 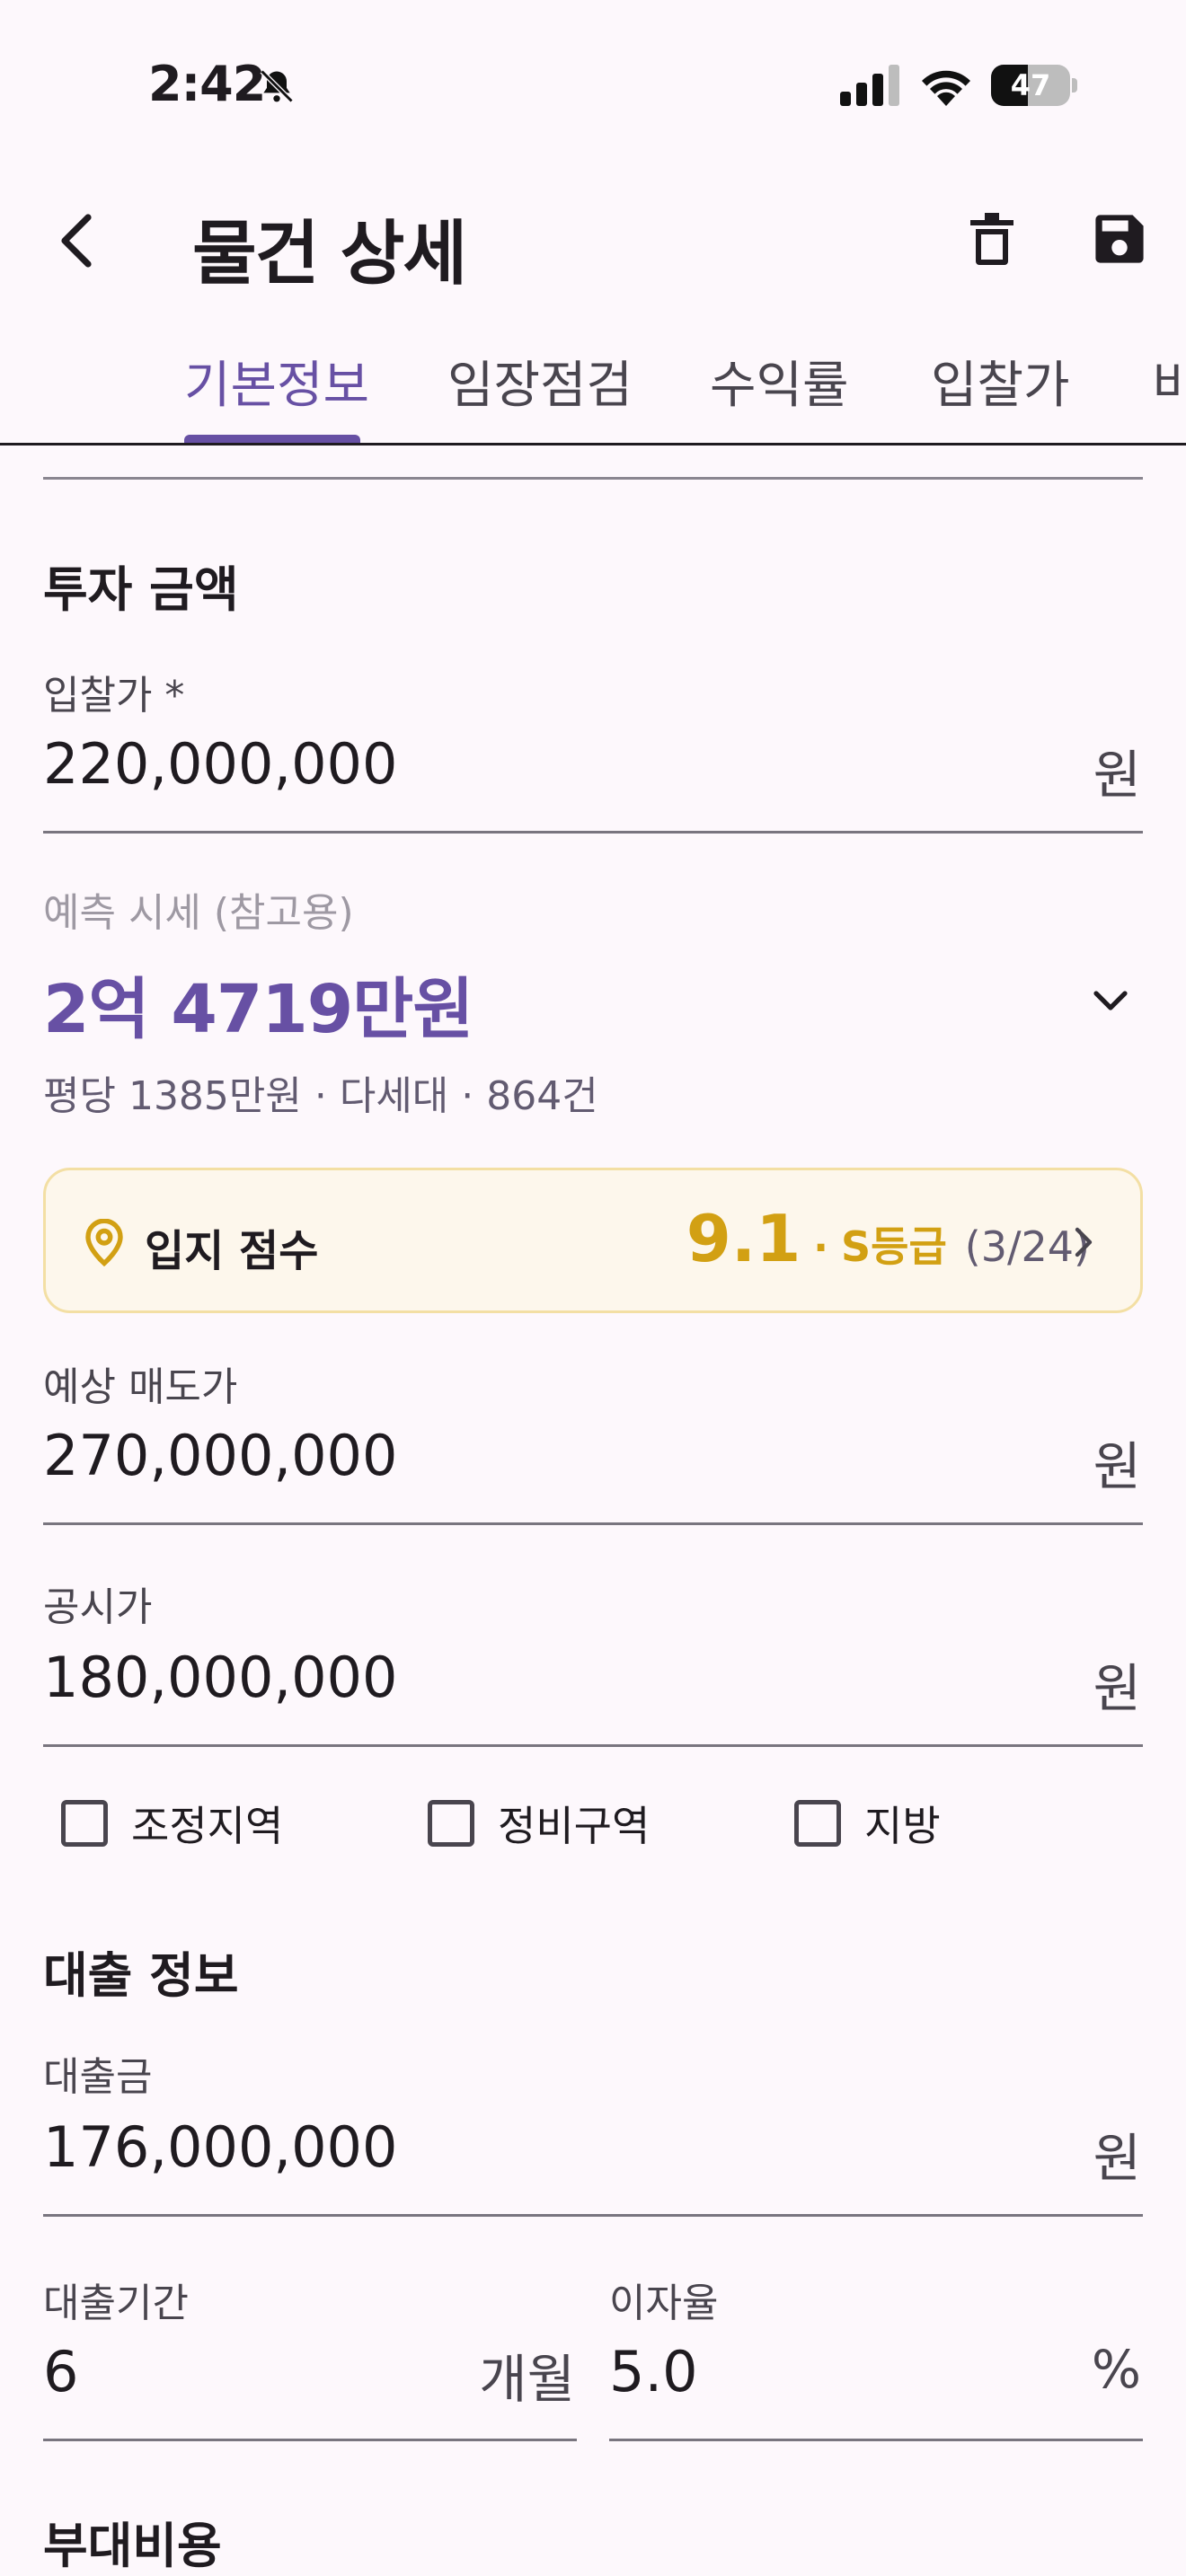 What do you see at coordinates (946, 88) in the screenshot?
I see `wifi-icon` at bounding box center [946, 88].